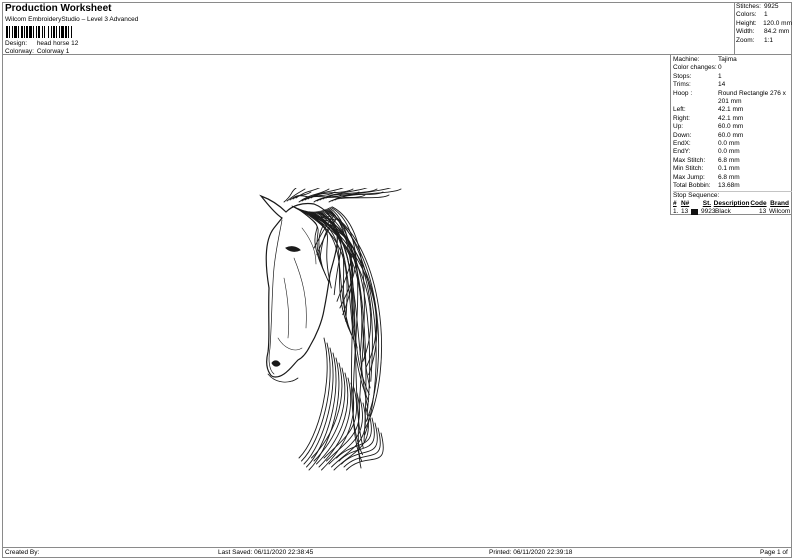 The width and height of the screenshot is (794, 560). What do you see at coordinates (708, 212) in the screenshot?
I see `stop-stitches: 9923` at bounding box center [708, 212].